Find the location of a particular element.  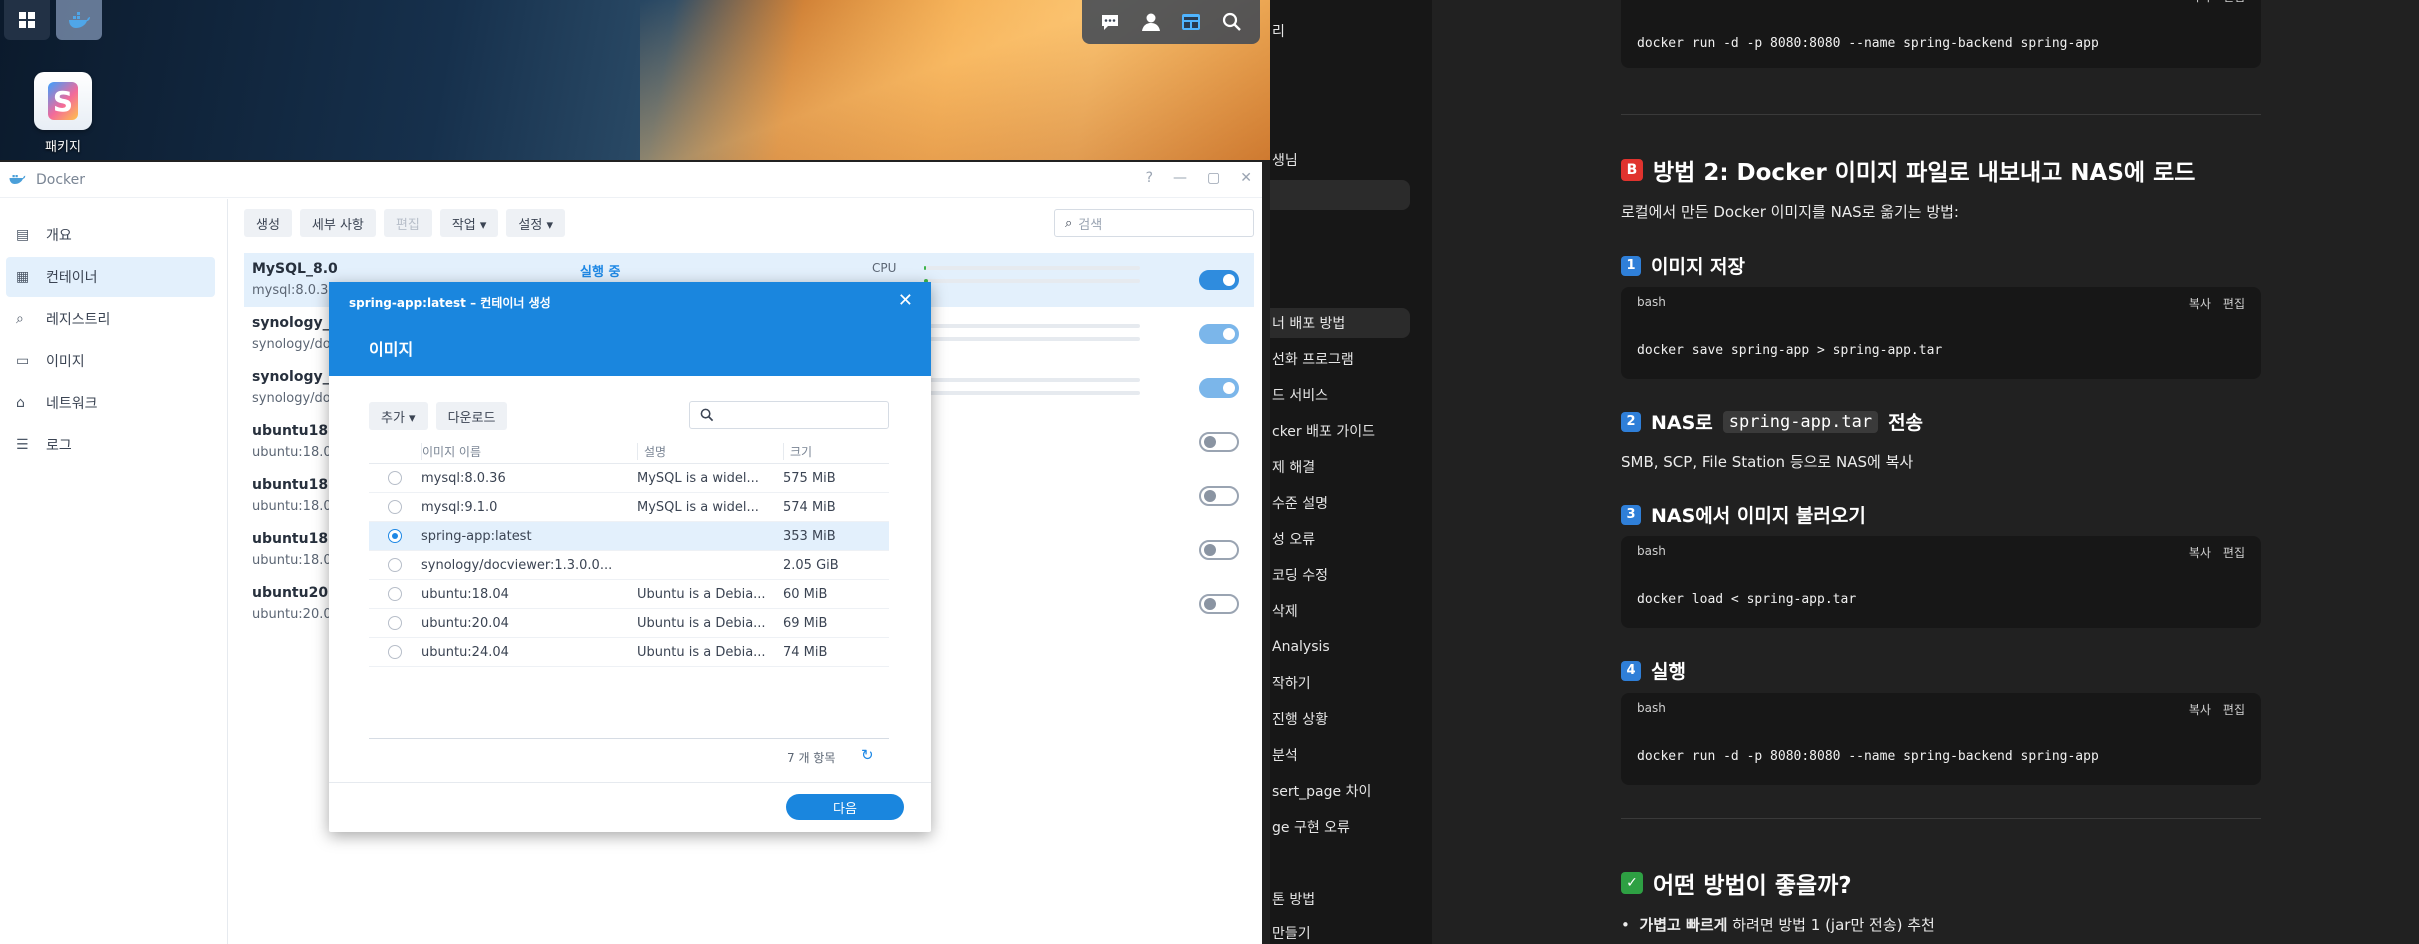

history-item: 드 서비스 is located at coordinates (1340, 395).